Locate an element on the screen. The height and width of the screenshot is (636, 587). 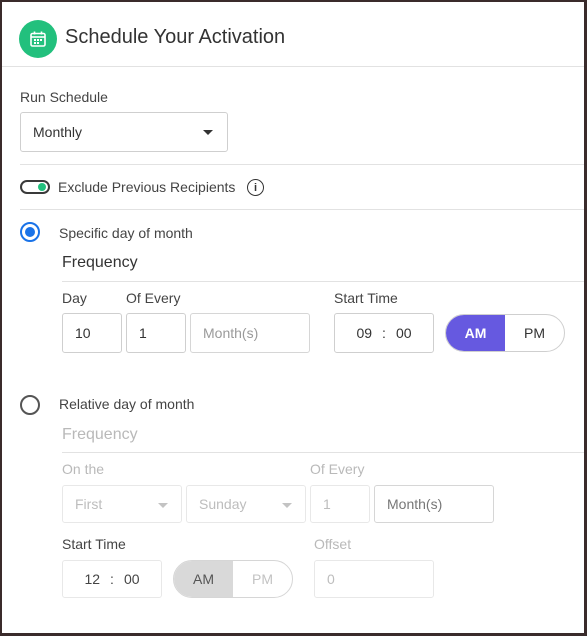
run-schedule-value: Monthly is located at coordinates (58, 132).